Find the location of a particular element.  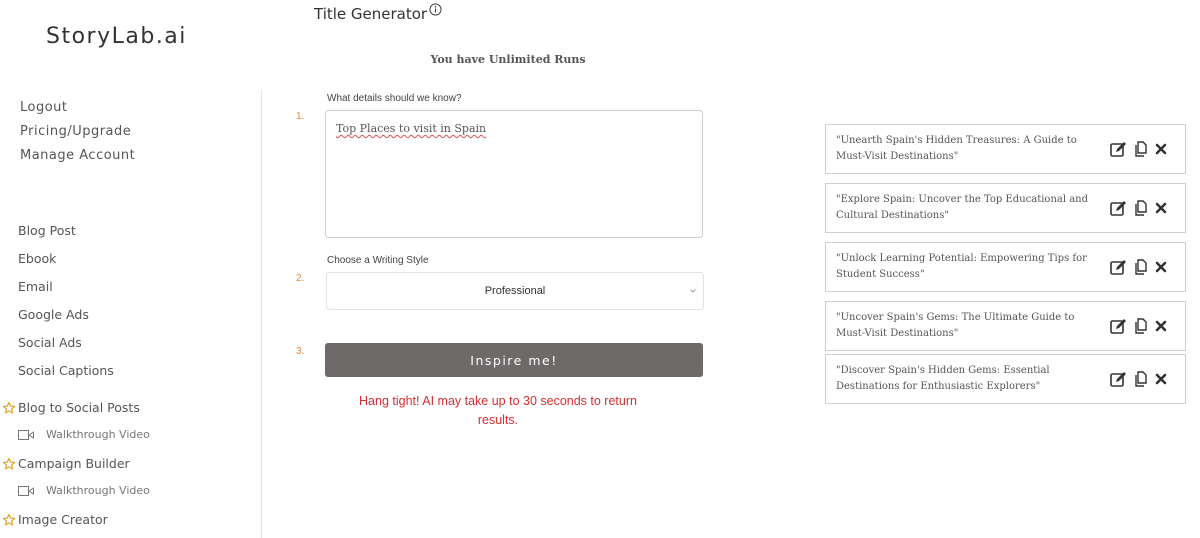

inspire-me-button: Inspire me! is located at coordinates (514, 360).